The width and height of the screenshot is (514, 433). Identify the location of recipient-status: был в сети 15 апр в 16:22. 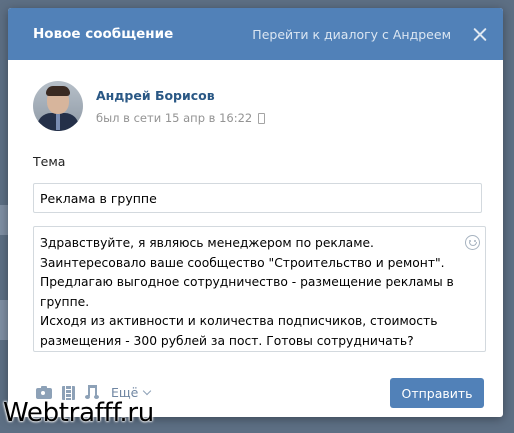
(181, 118).